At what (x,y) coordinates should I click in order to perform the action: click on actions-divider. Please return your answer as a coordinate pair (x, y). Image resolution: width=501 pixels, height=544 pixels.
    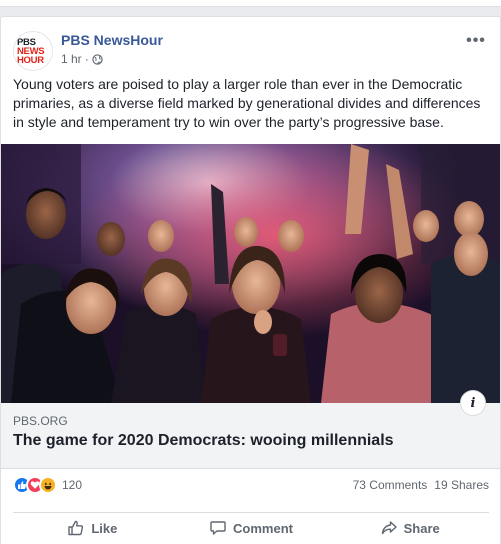
    Looking at the image, I should click on (251, 512).